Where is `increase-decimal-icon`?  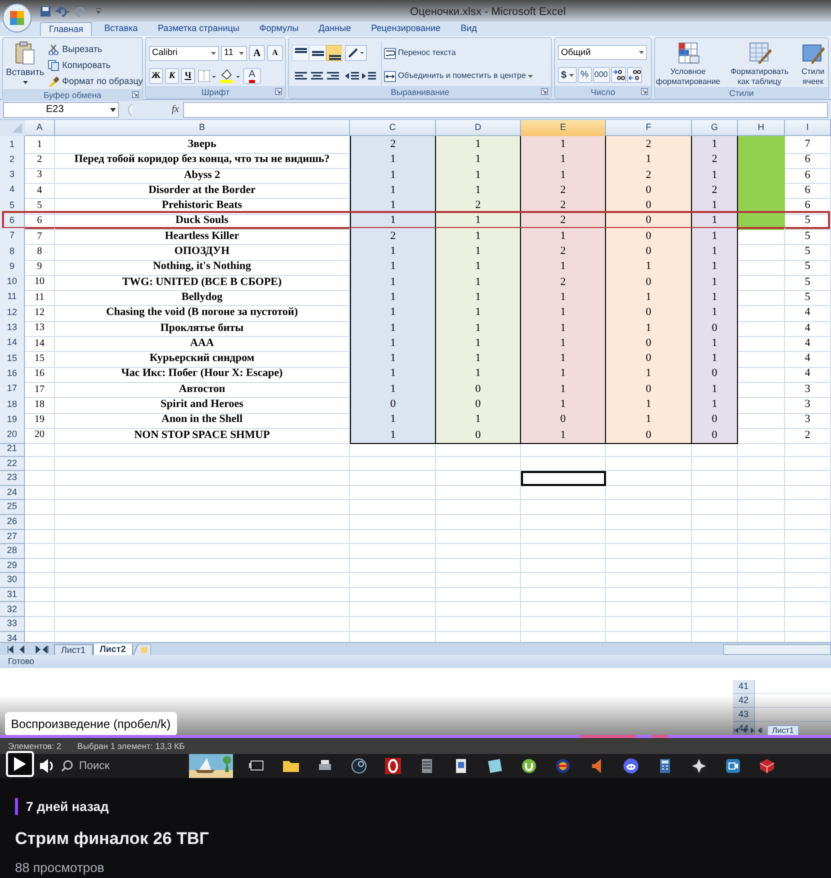
increase-decimal-icon is located at coordinates (618, 75).